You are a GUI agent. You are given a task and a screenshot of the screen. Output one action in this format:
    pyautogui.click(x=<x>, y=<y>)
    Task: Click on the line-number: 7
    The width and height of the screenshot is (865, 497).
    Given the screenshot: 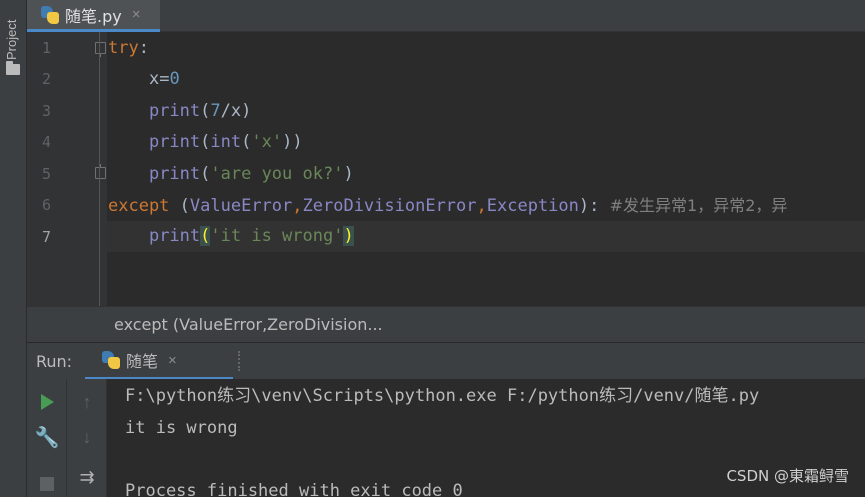 What is the action you would take?
    pyautogui.click(x=46, y=237)
    